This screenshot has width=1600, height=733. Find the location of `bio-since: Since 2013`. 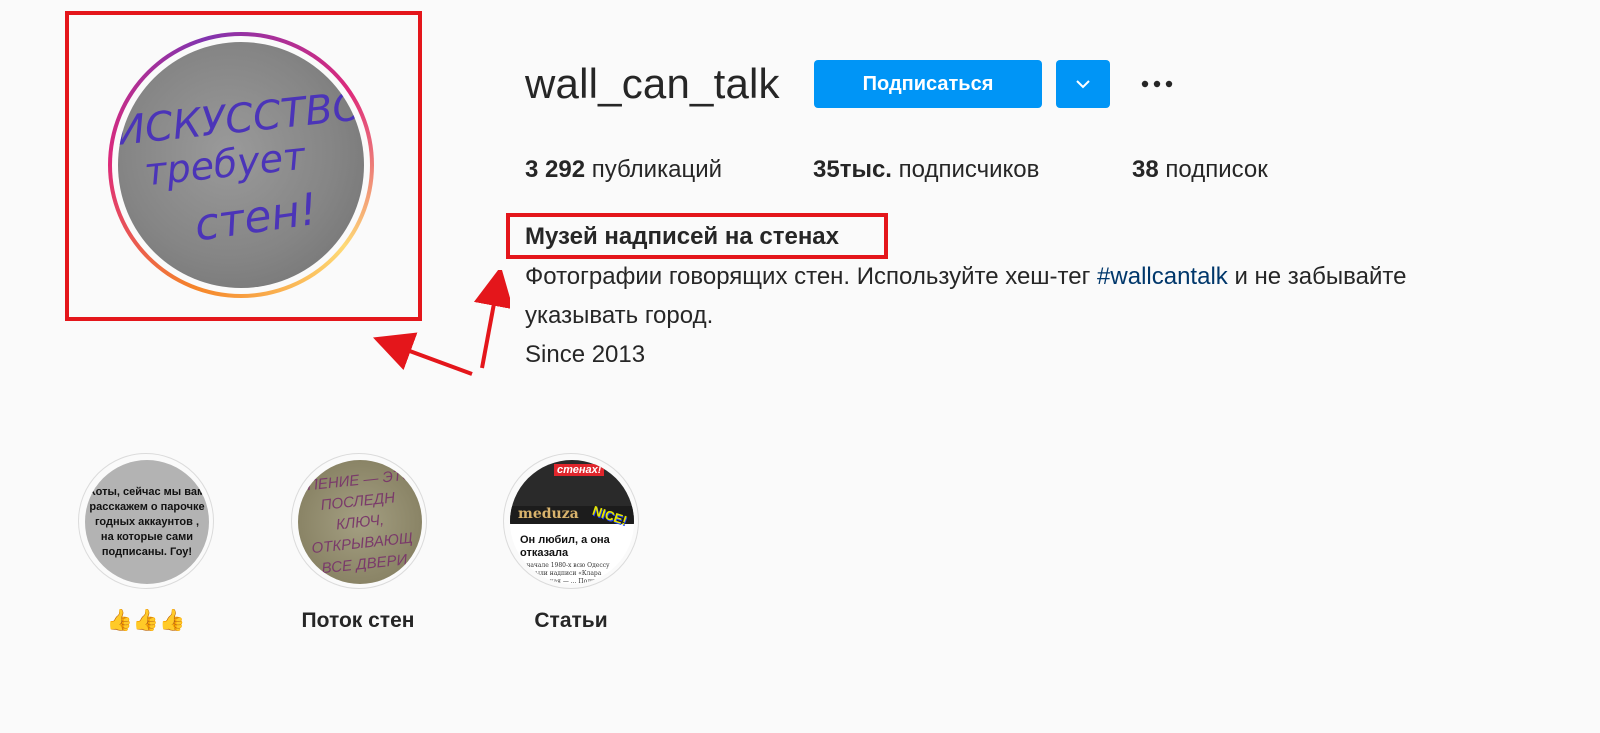

bio-since: Since 2013 is located at coordinates (585, 354).